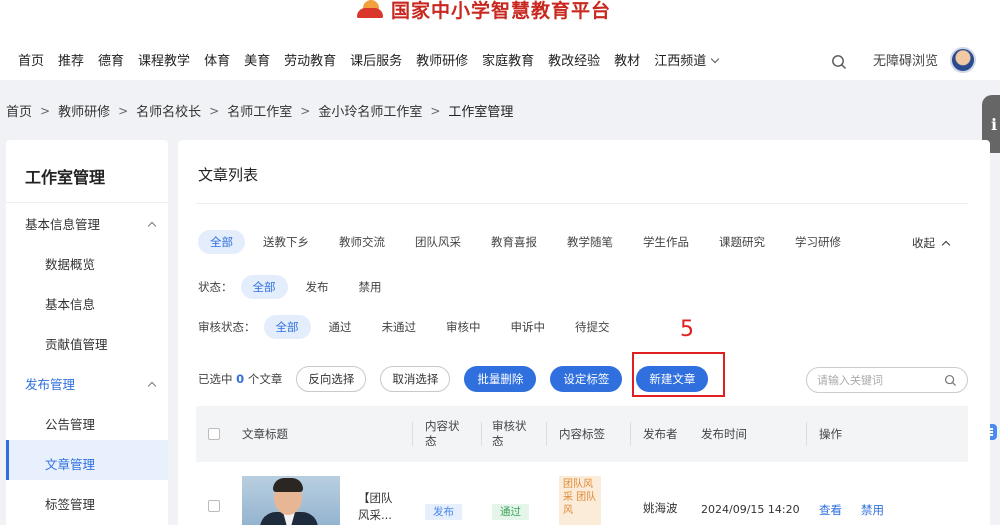 This screenshot has width=1000, height=525. I want to click on nav-item-curriculum: 课程教学, so click(164, 62).